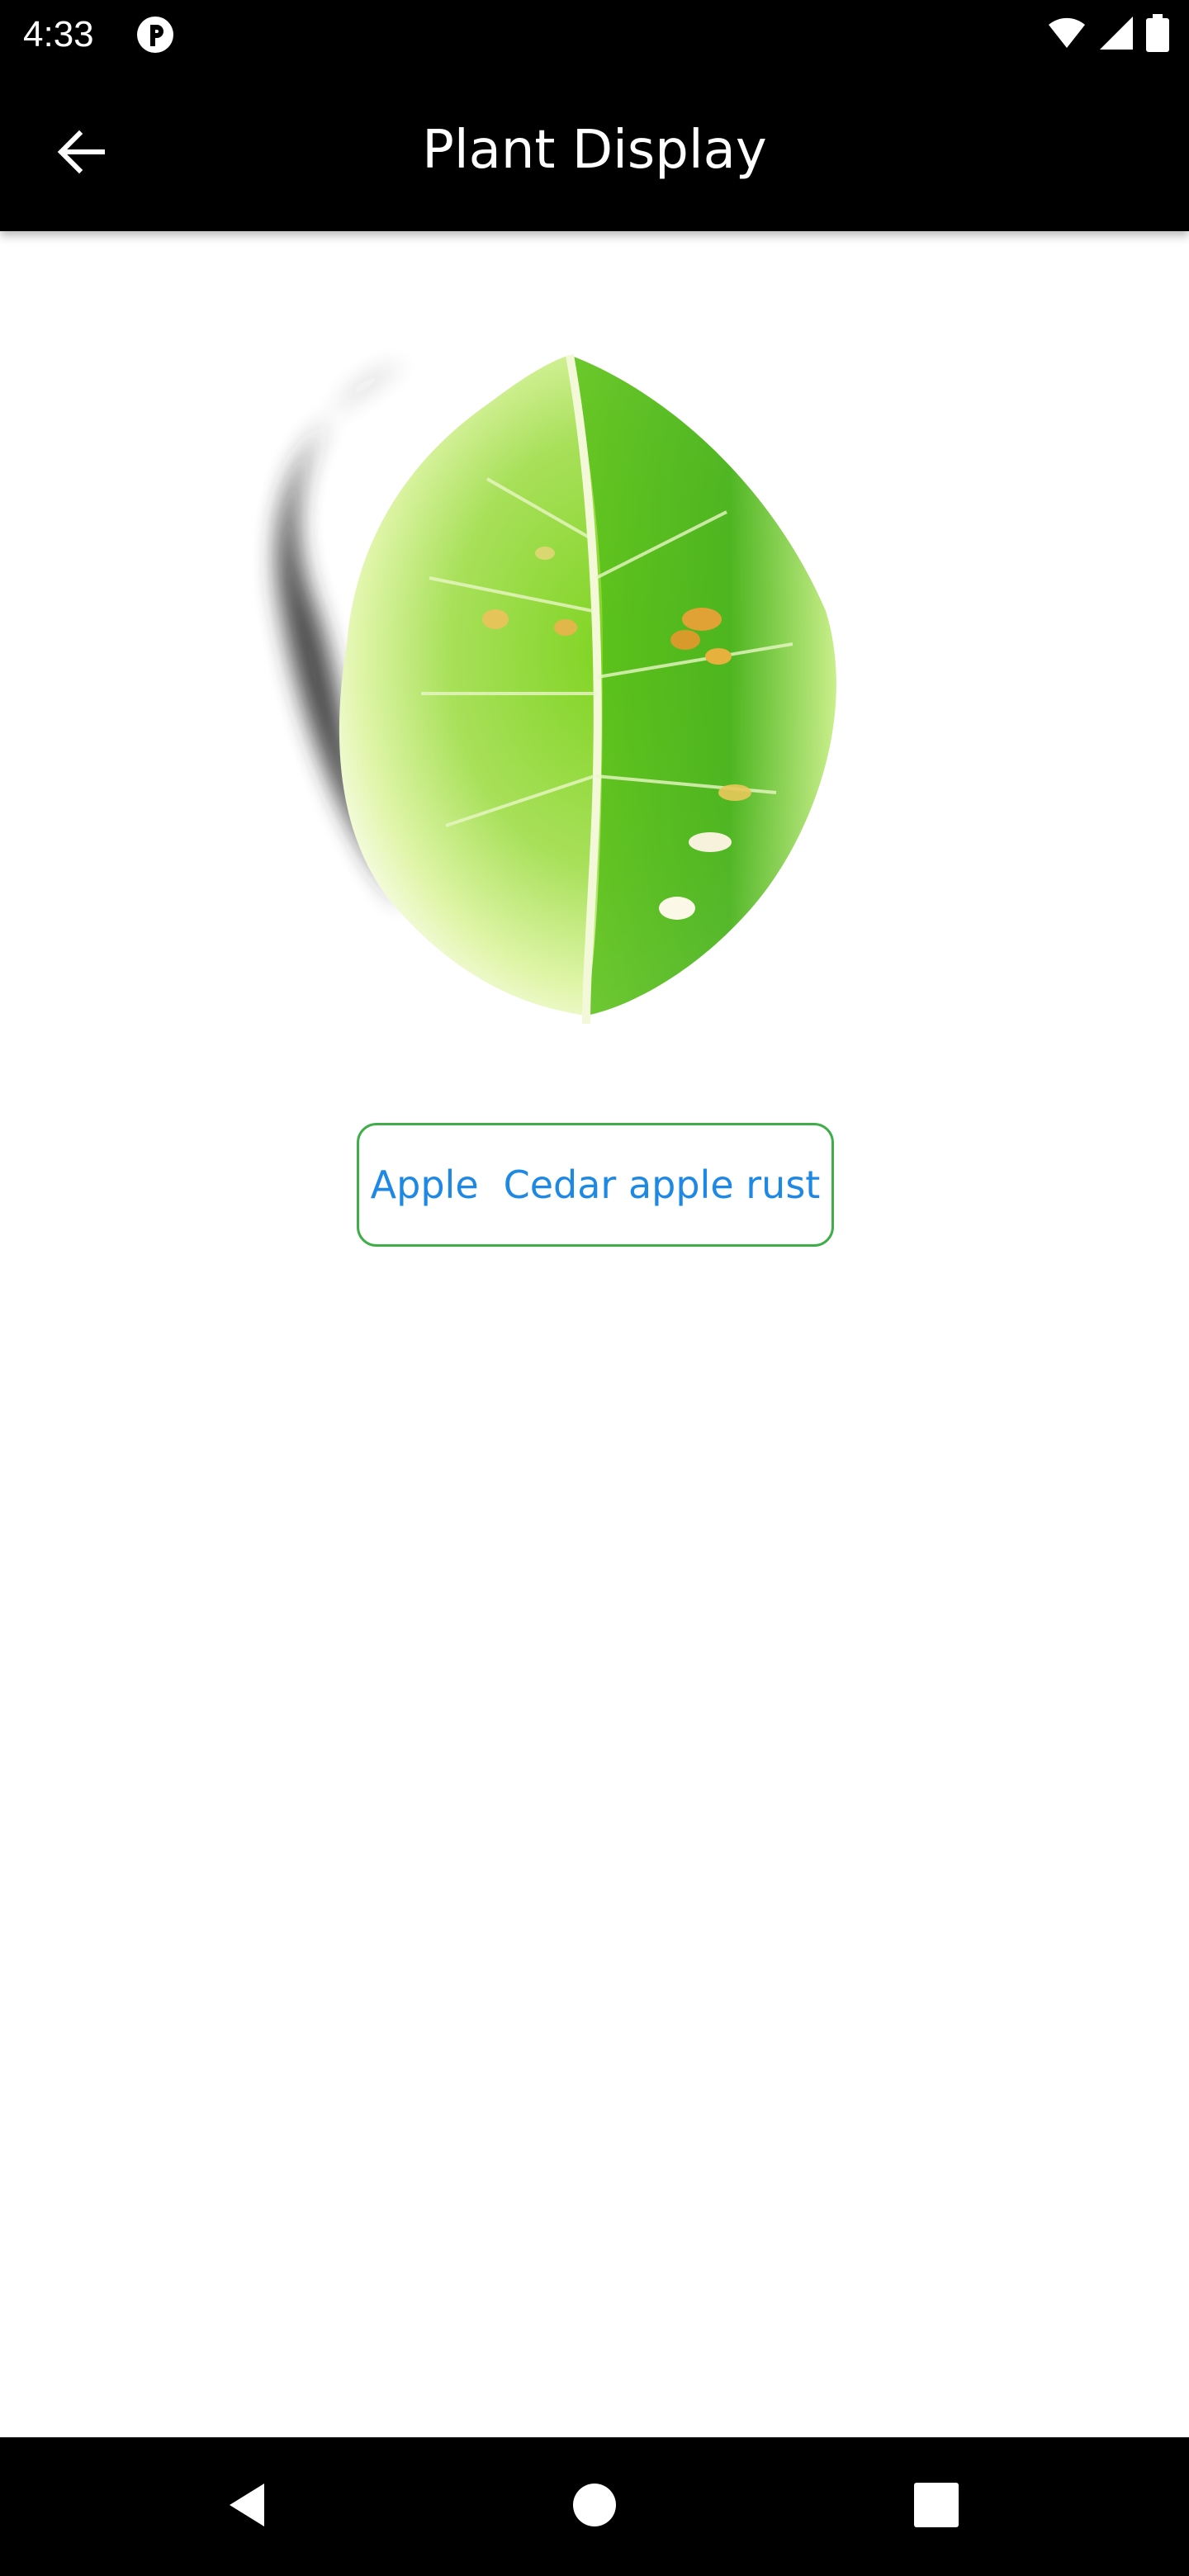 This screenshot has width=1189, height=2576. What do you see at coordinates (528, 685) in the screenshot?
I see `leaf-image` at bounding box center [528, 685].